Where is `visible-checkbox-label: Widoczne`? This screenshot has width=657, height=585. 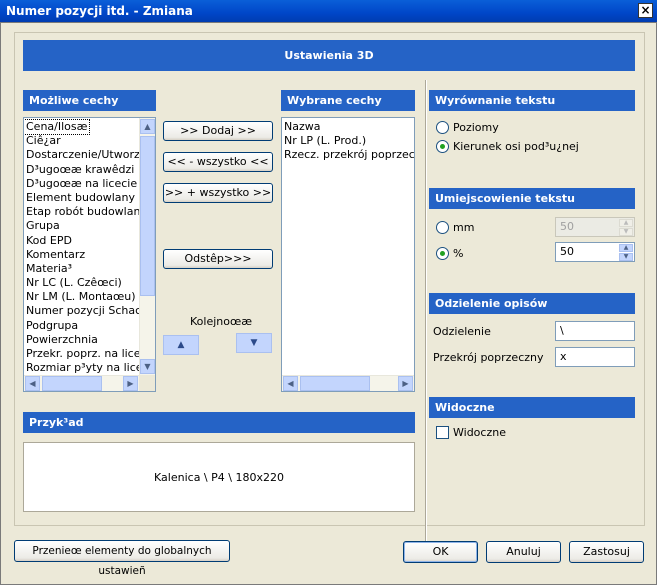
visible-checkbox-label: Widoczne is located at coordinates (479, 432).